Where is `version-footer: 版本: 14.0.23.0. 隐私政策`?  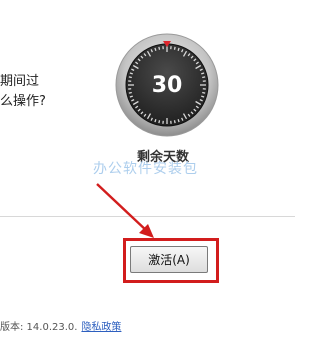
version-footer: 版本: 14.0.23.0. 隐私政策 is located at coordinates (60, 325).